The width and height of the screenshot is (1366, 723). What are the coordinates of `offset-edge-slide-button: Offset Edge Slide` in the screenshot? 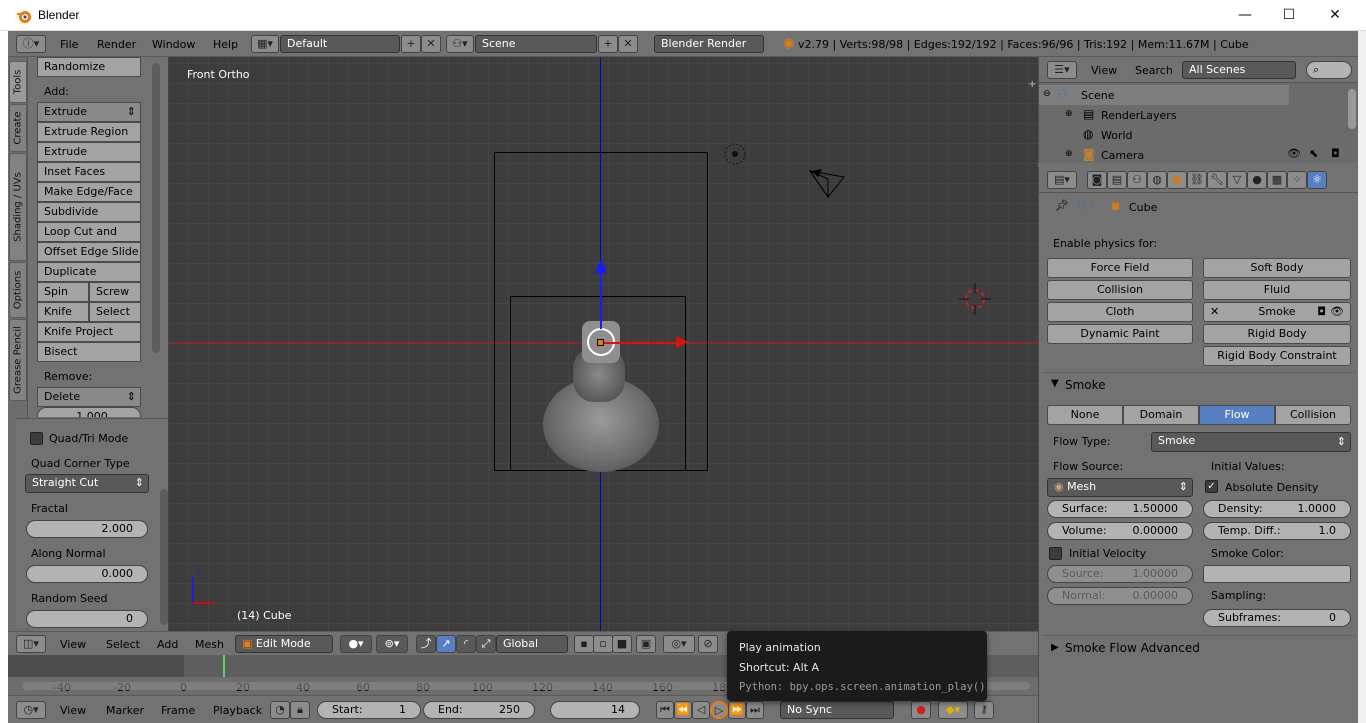 It's located at (89, 252).